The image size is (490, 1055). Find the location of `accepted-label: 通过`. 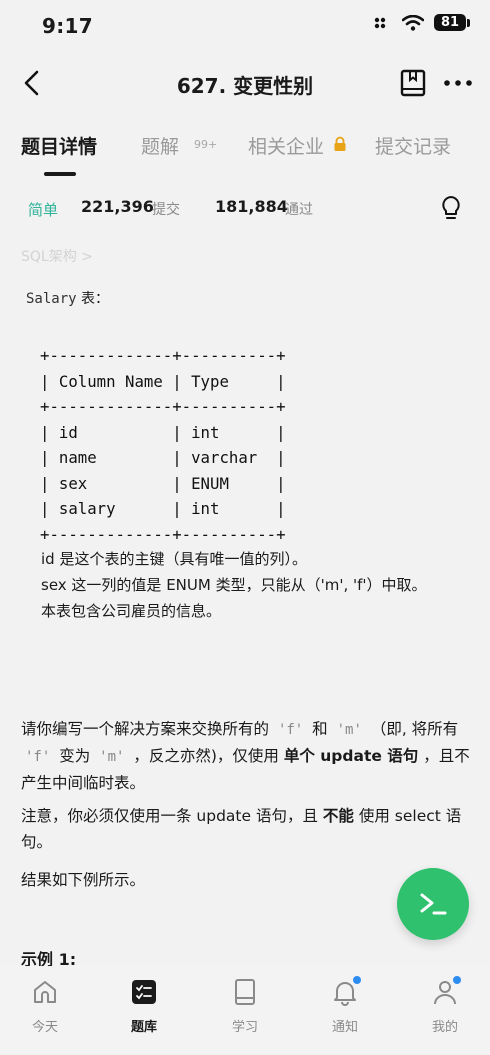

accepted-label: 通过 is located at coordinates (299, 210).